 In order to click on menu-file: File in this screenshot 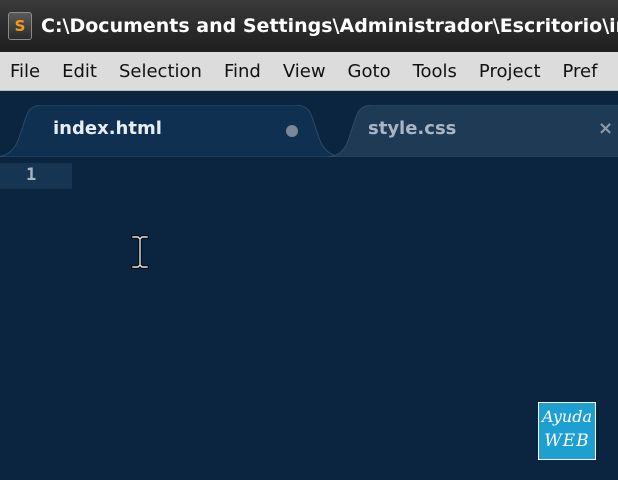, I will do `click(25, 71)`.